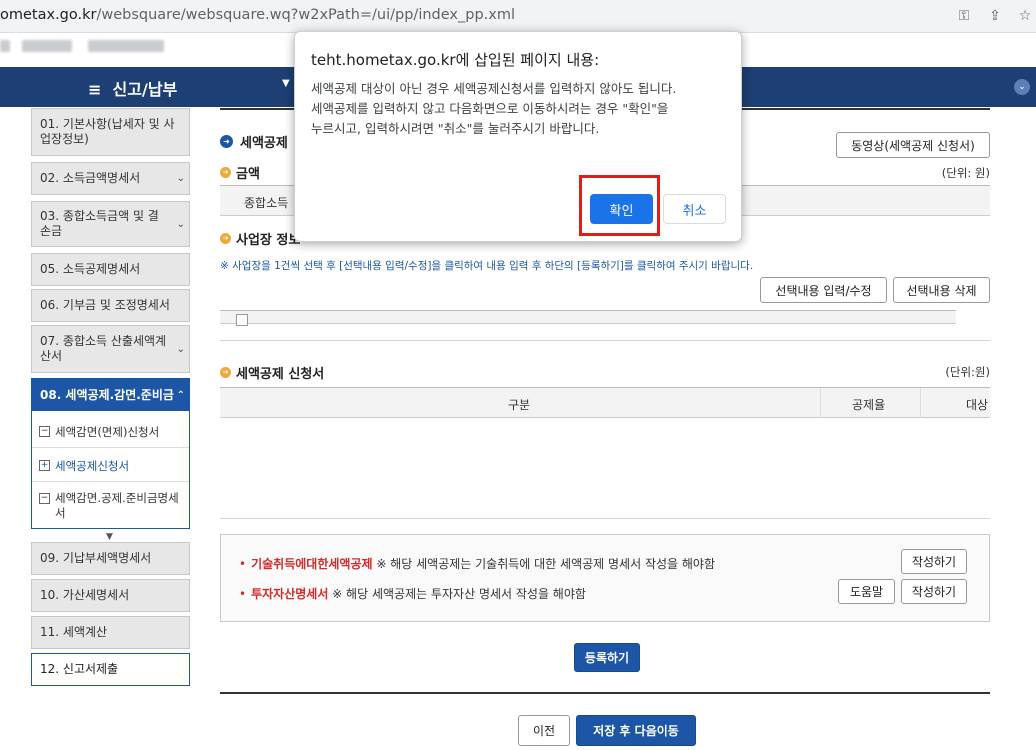  I want to click on submenu-item-tax-credit: + 세액공제신청서, so click(84, 466).